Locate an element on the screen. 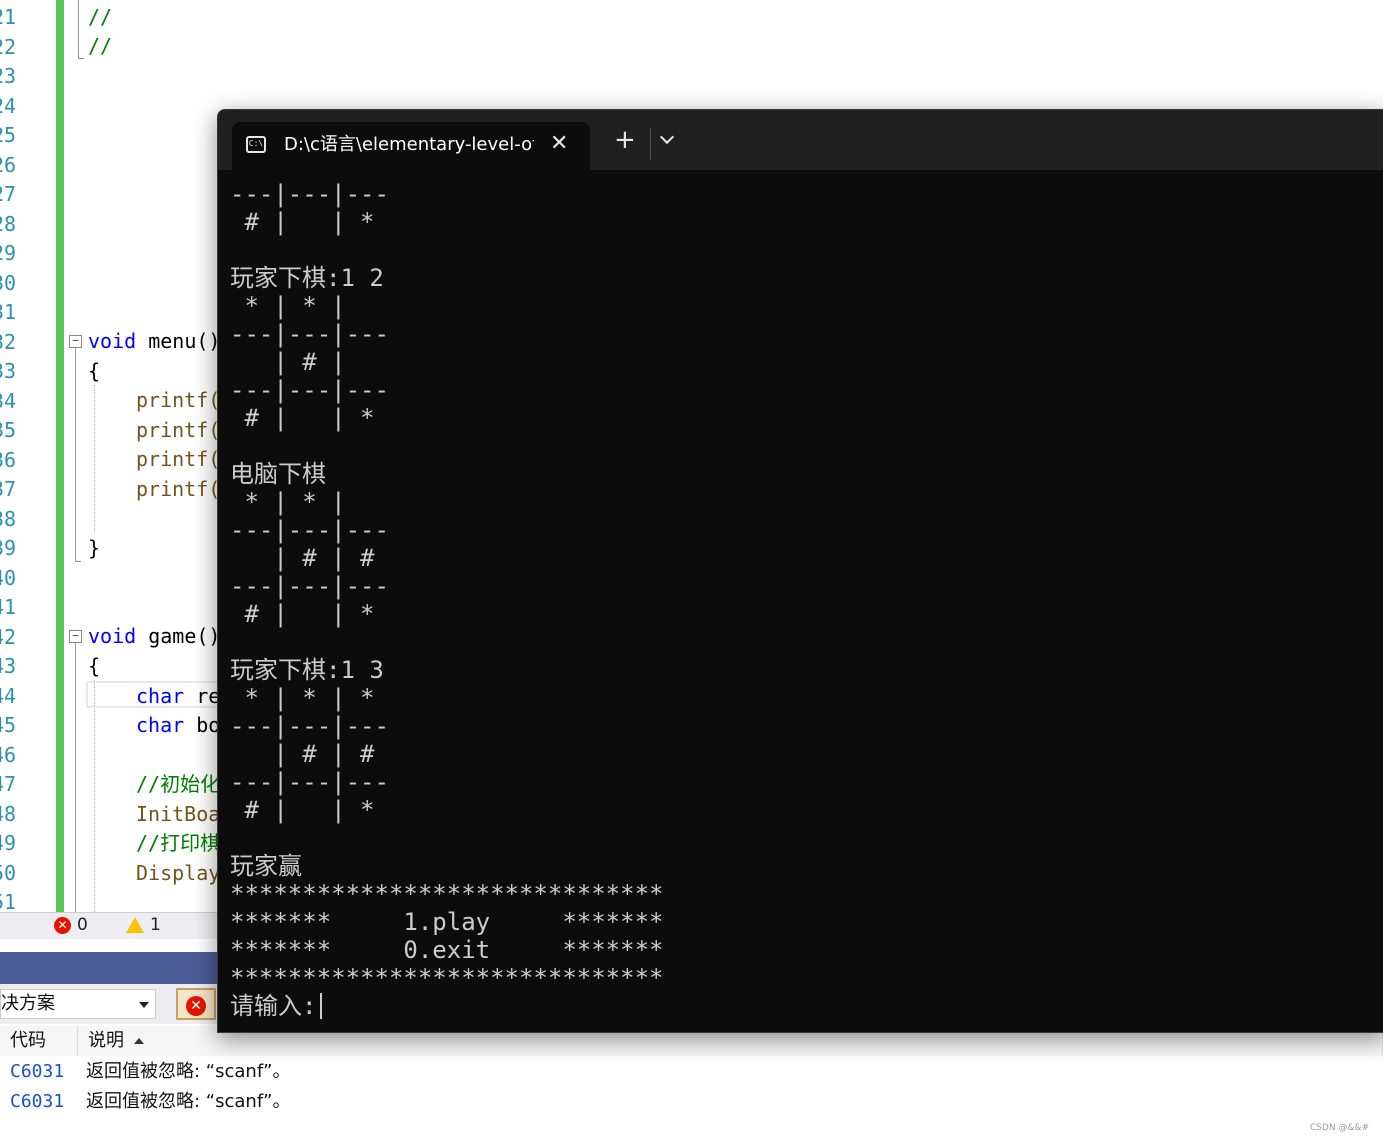 This screenshot has width=1383, height=1141. code-line-char-ret: char re is located at coordinates (178, 697).